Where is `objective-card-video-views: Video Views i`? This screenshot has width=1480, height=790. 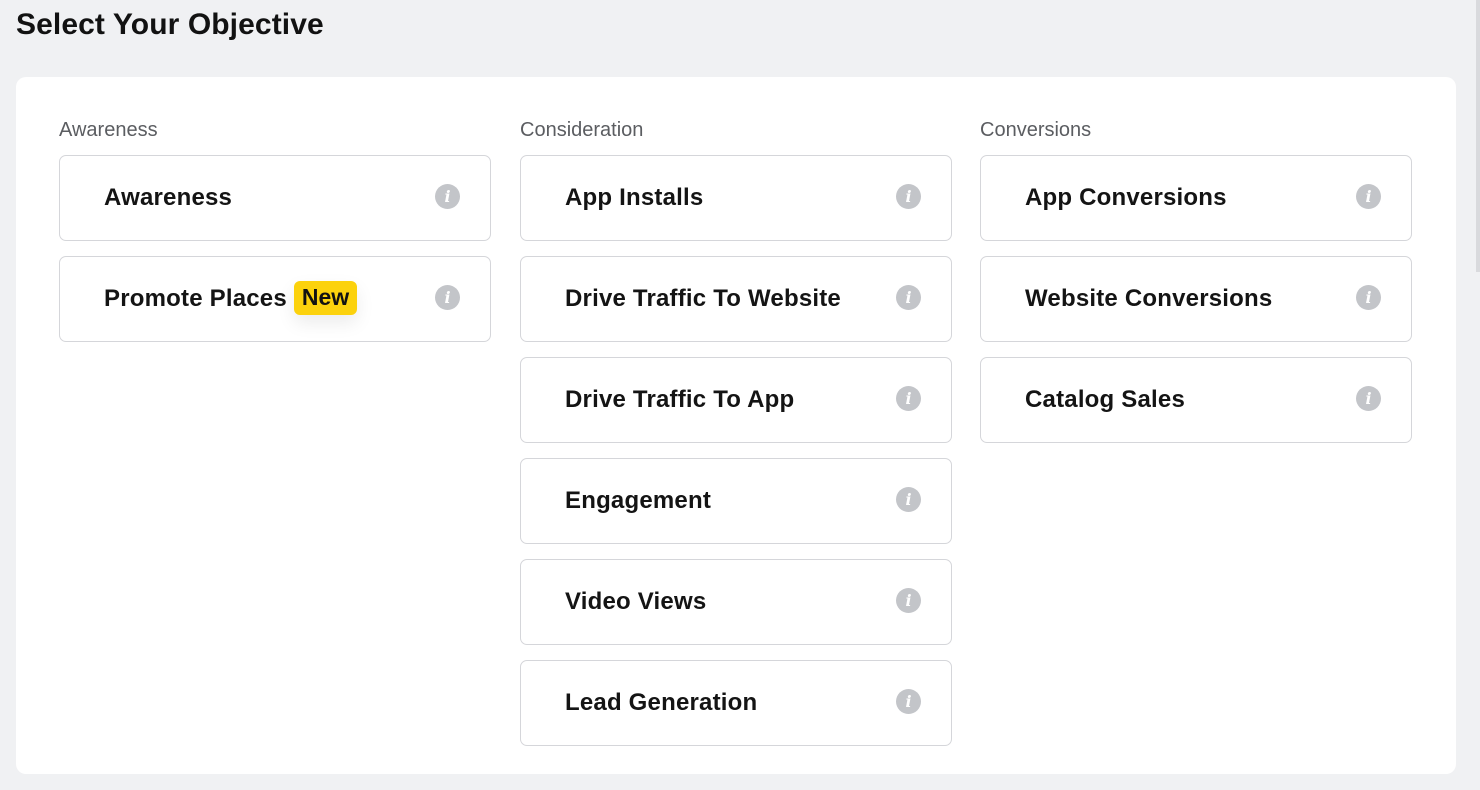
objective-card-video-views: Video Views i is located at coordinates (736, 602).